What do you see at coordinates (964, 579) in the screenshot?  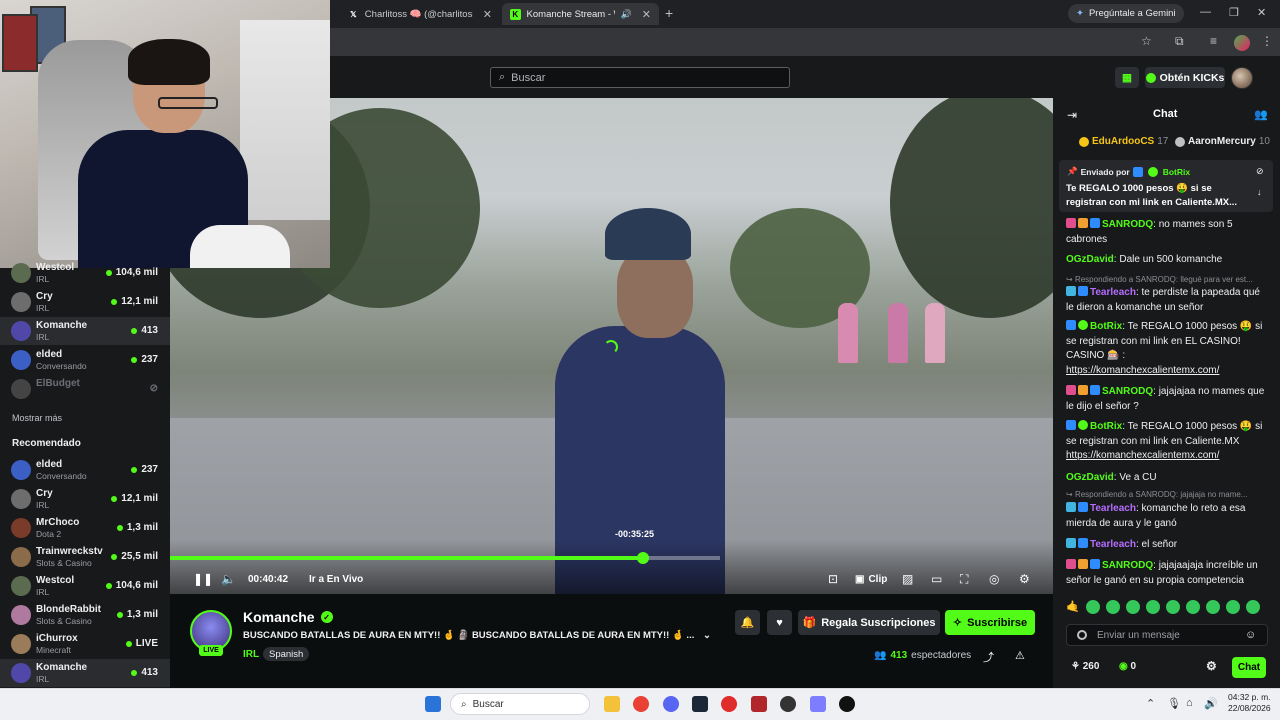 I see `fullscreen-icon: ⛶` at bounding box center [964, 579].